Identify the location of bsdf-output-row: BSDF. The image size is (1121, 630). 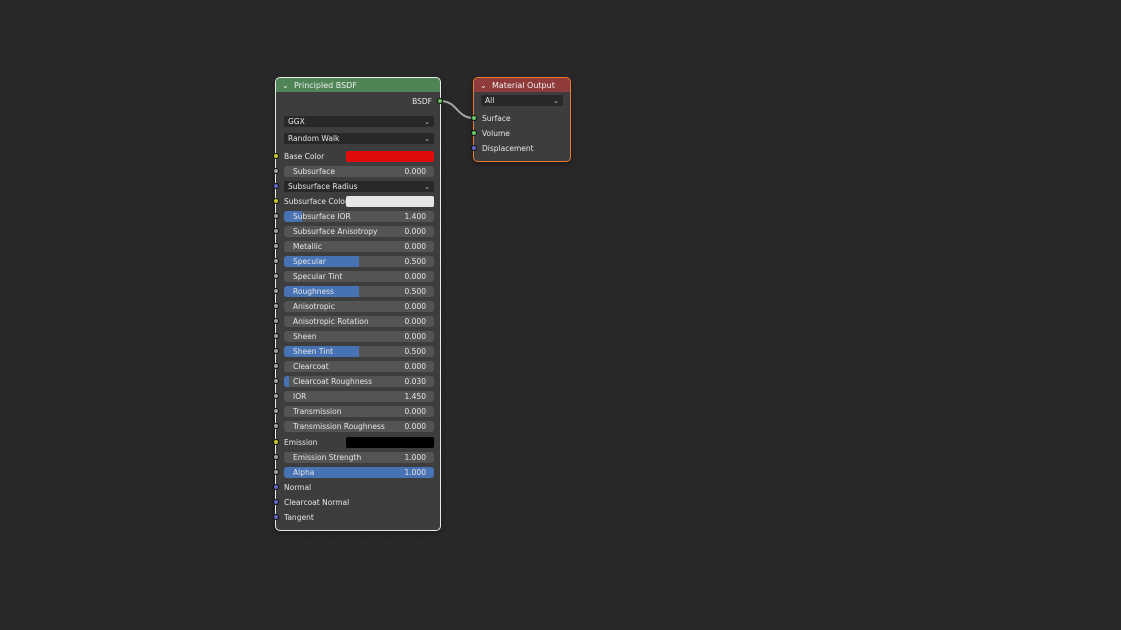
(359, 101).